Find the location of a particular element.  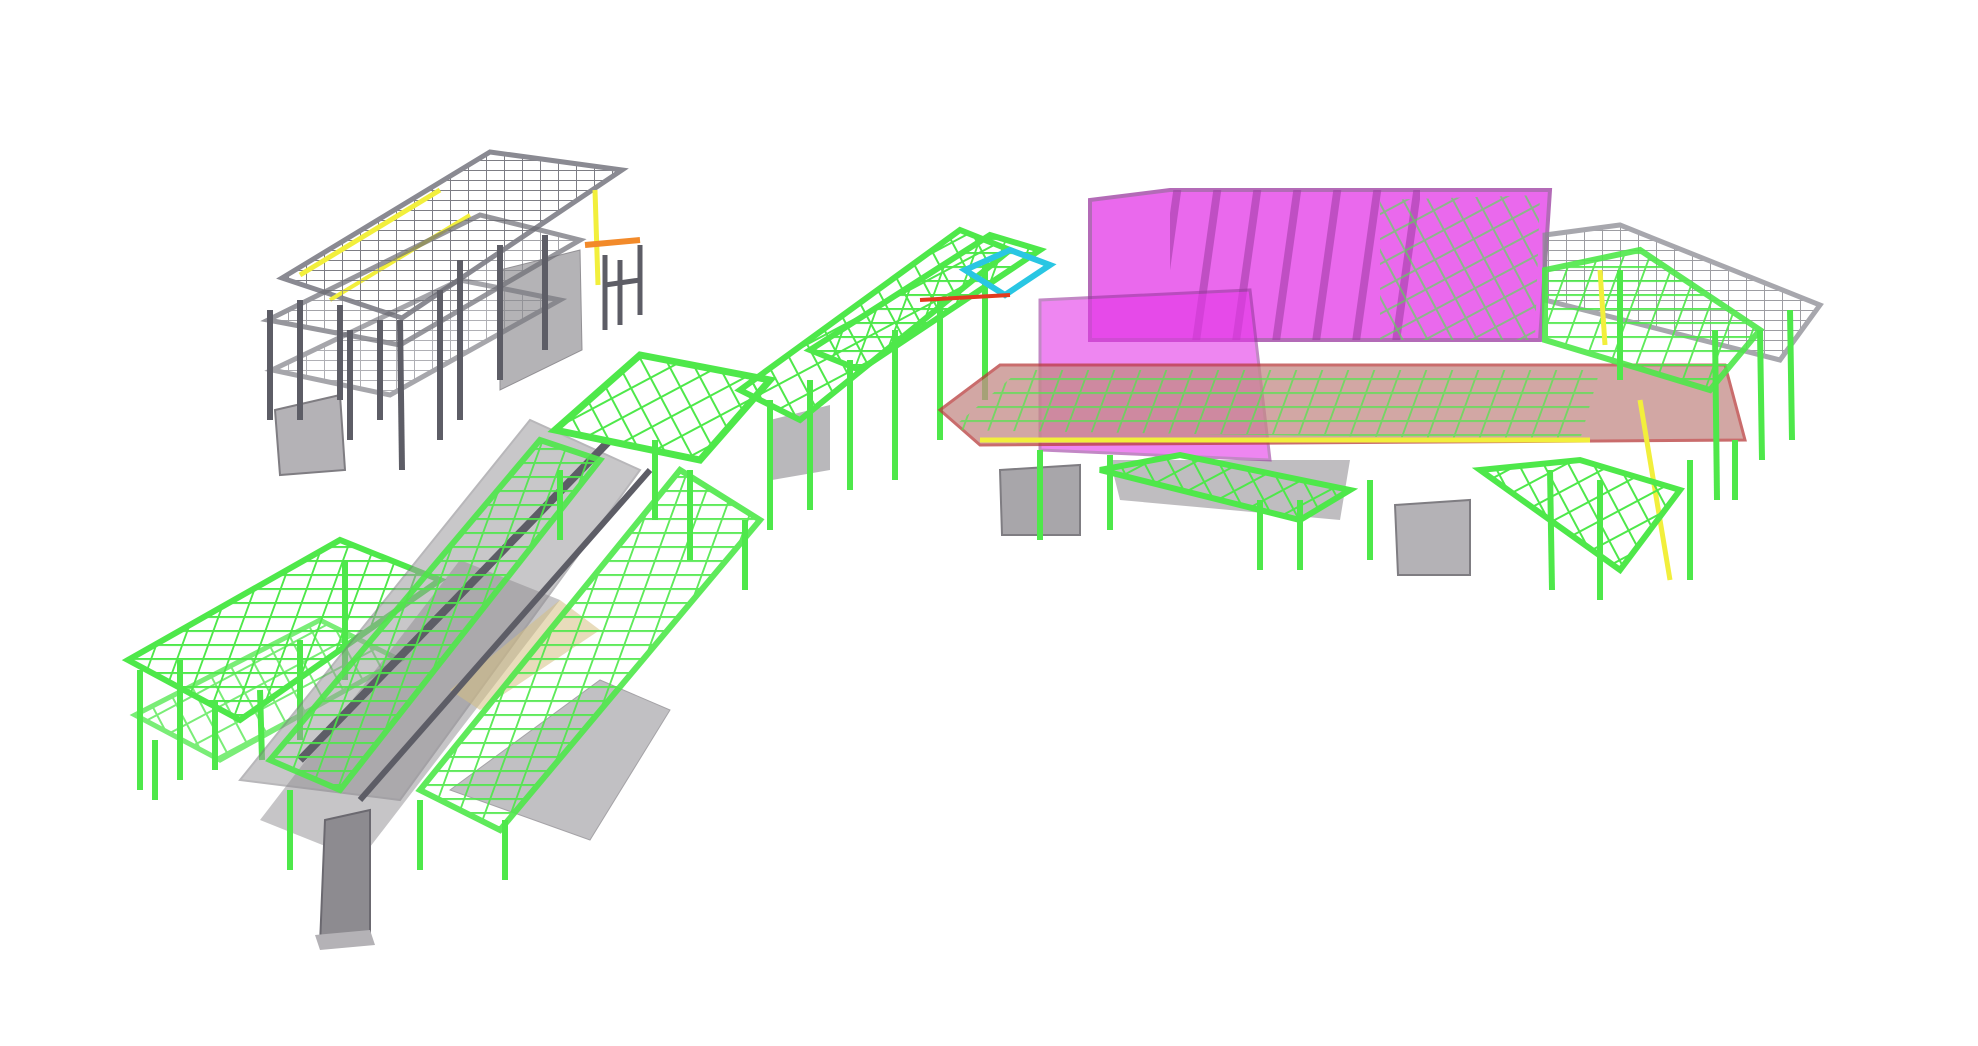

concrete-core is located at coordinates (1432, 537).